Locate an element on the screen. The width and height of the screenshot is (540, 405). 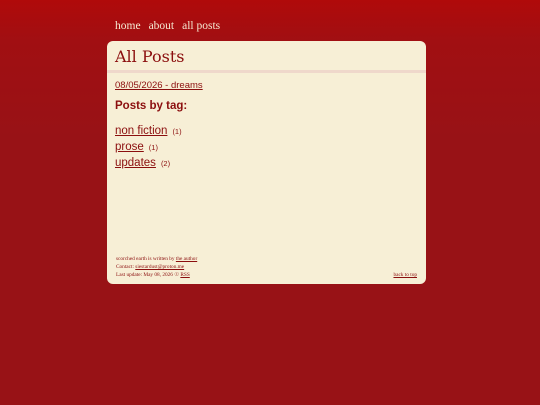
title-divider is located at coordinates (266, 71).